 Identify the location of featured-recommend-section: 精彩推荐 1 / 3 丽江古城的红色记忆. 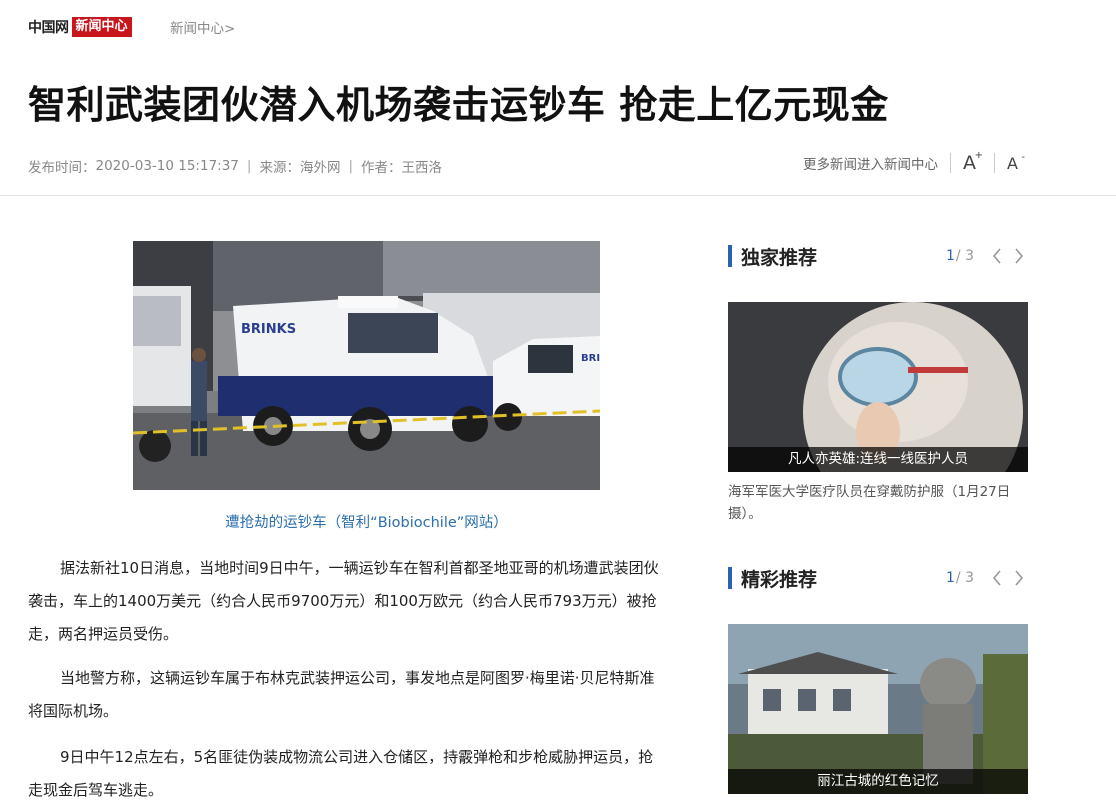
(878, 678).